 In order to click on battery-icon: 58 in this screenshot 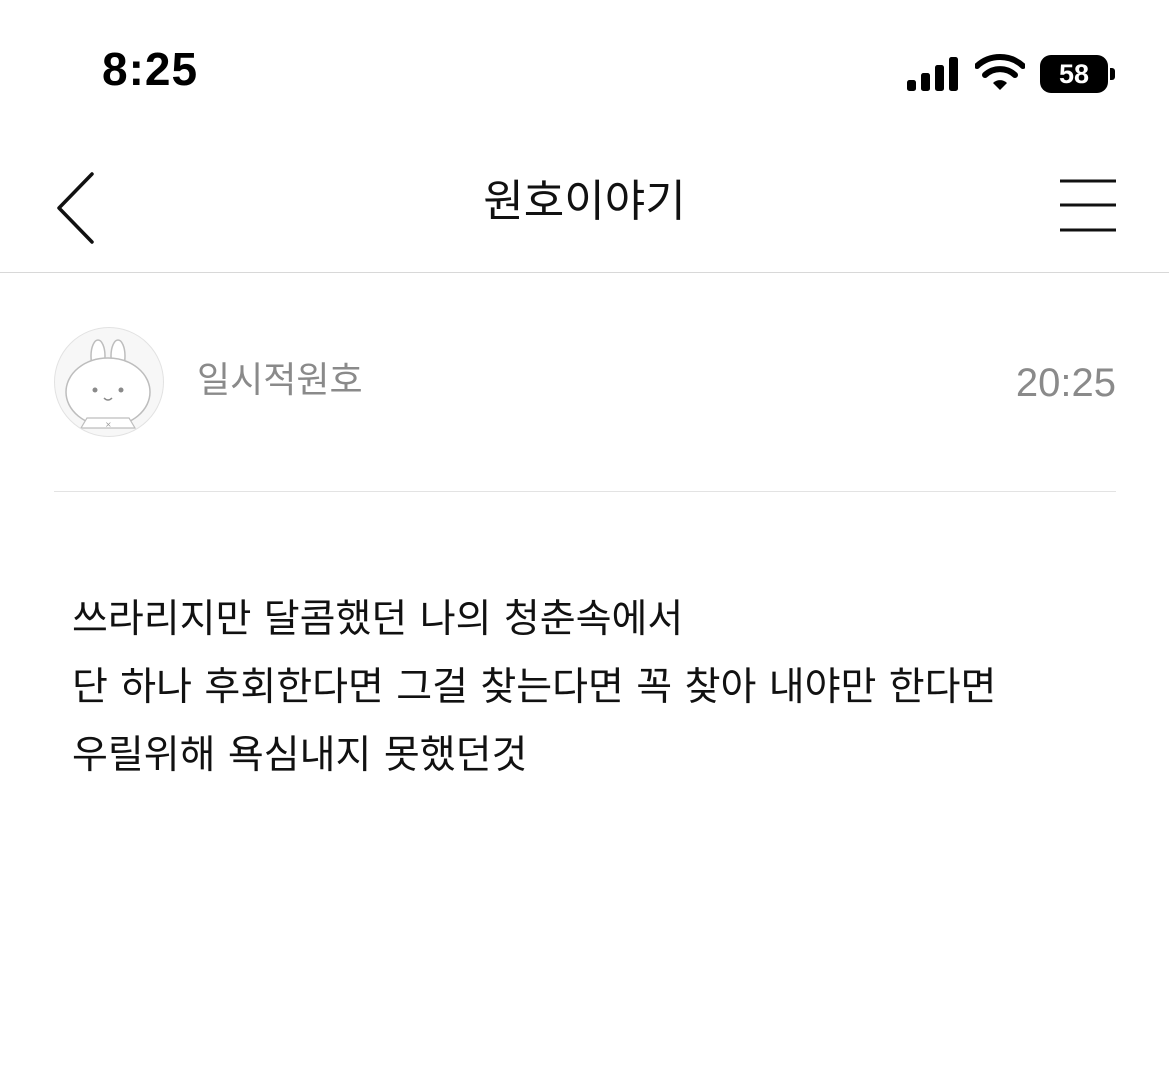, I will do `click(1079, 74)`.